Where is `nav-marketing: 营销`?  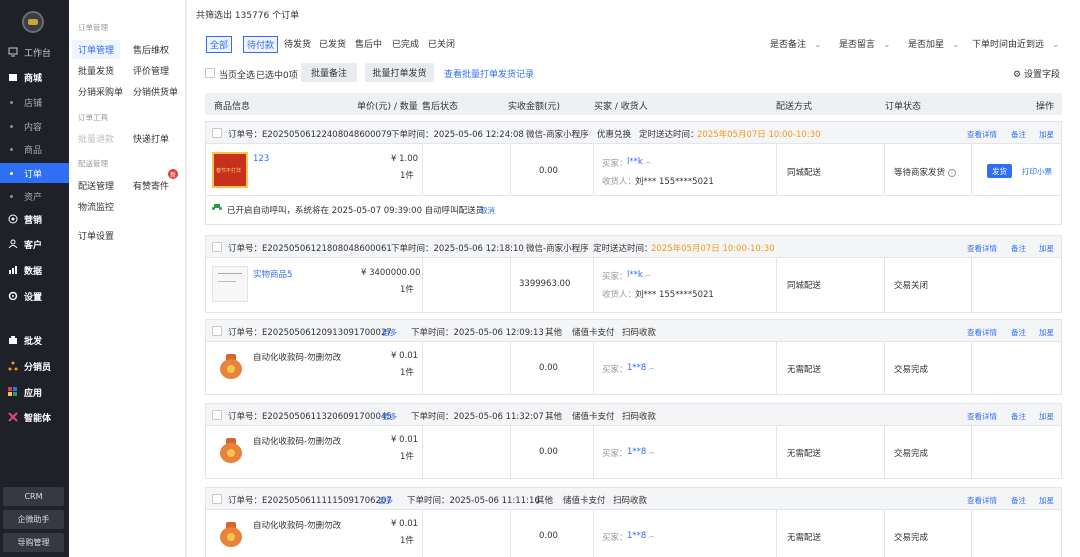
nav-marketing: 营销 is located at coordinates (34, 219).